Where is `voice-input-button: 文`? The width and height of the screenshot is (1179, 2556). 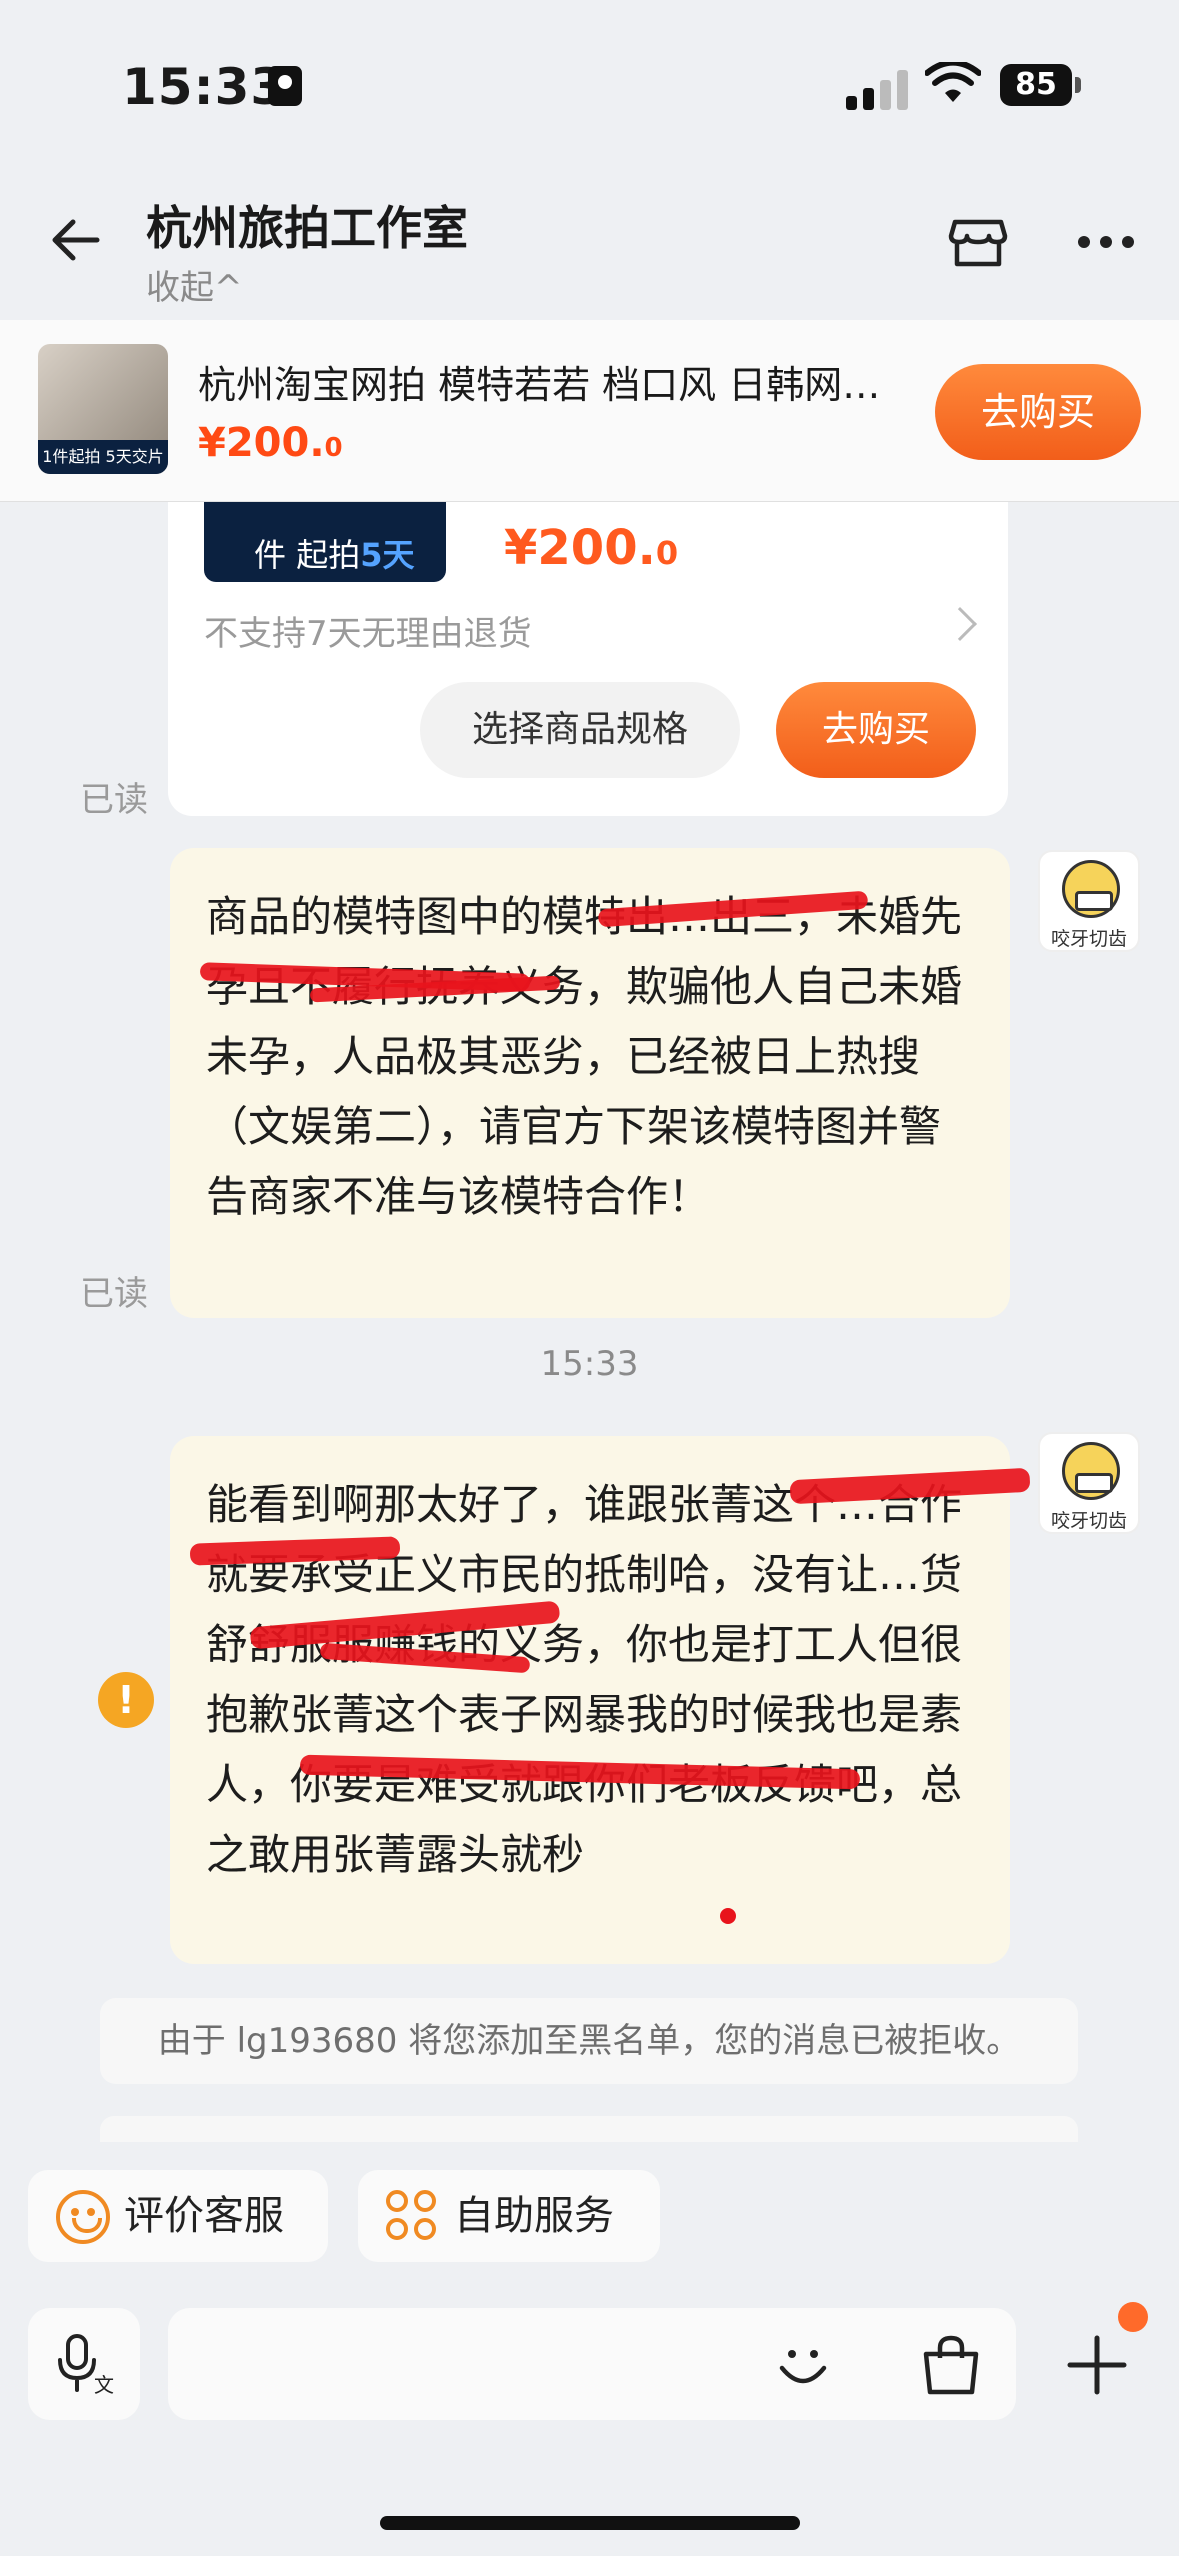
voice-input-button: 文 is located at coordinates (84, 2364).